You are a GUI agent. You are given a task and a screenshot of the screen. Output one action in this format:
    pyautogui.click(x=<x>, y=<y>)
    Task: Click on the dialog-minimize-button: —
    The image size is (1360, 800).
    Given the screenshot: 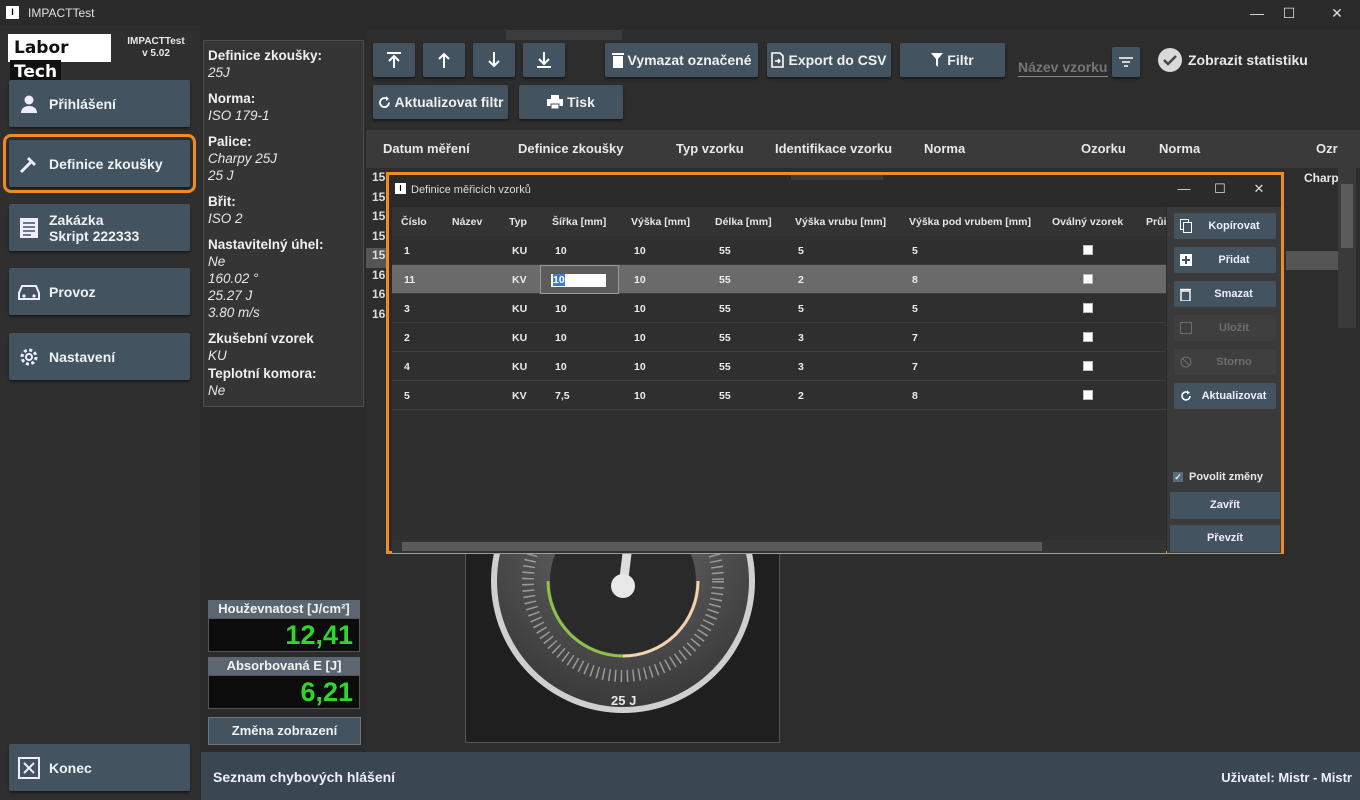 What is the action you would take?
    pyautogui.click(x=1184, y=189)
    